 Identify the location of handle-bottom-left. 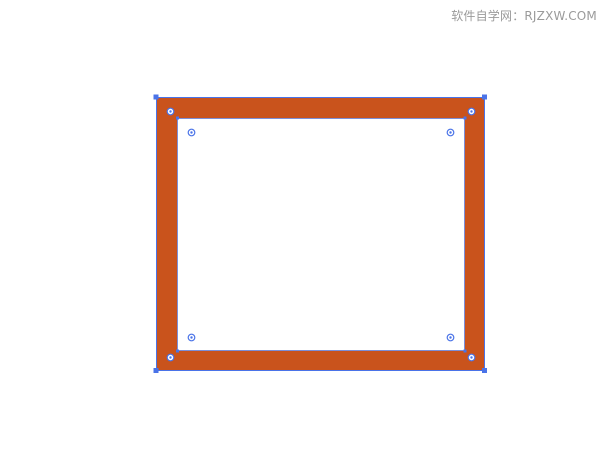
(156, 370).